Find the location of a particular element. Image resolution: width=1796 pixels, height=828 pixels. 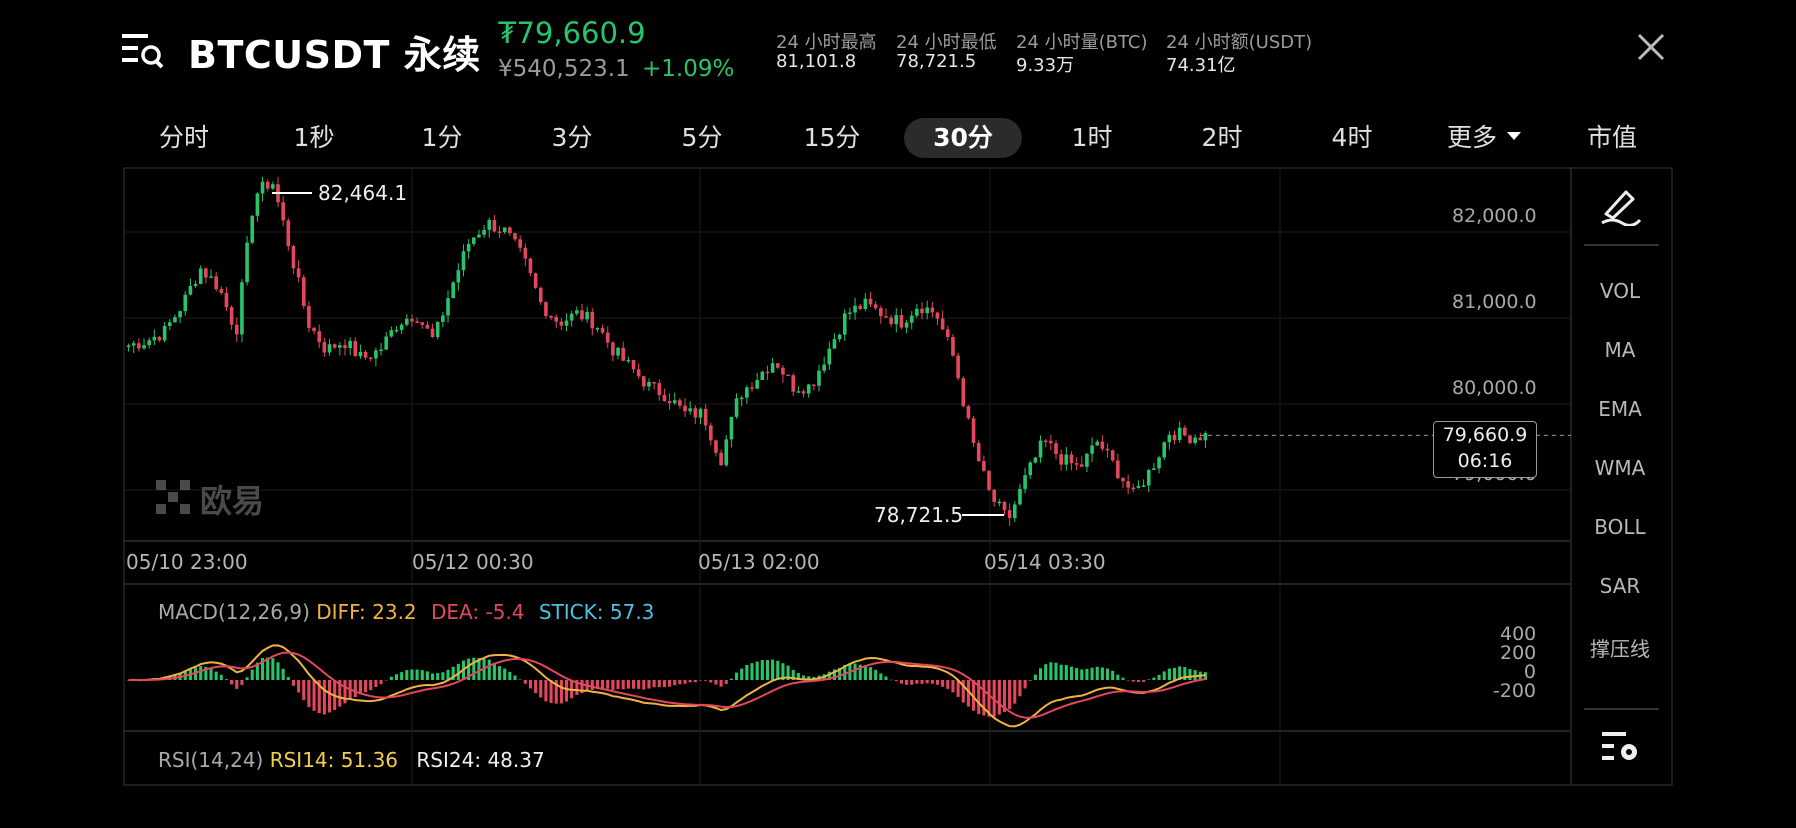

current-price-tag: 79,660.9 06:16 is located at coordinates (1485, 449).